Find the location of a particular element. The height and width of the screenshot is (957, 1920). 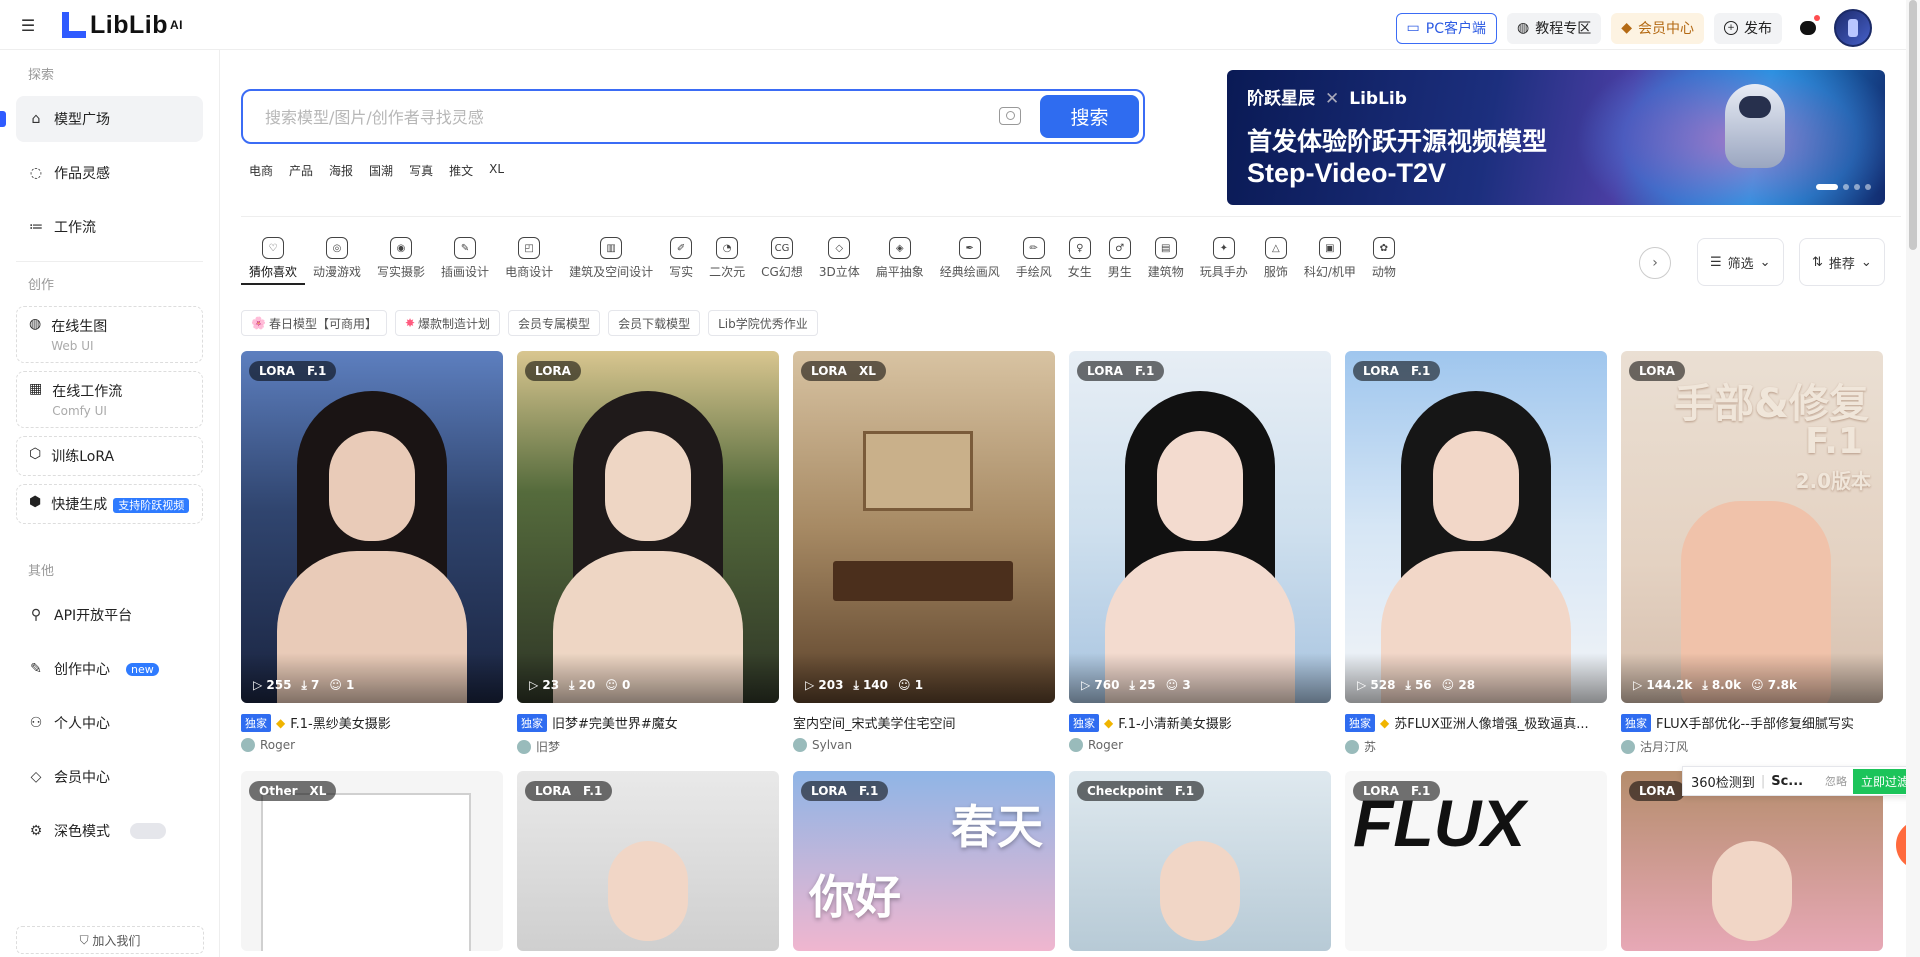

category-item: ▤ 建筑物 is located at coordinates (1166, 258).